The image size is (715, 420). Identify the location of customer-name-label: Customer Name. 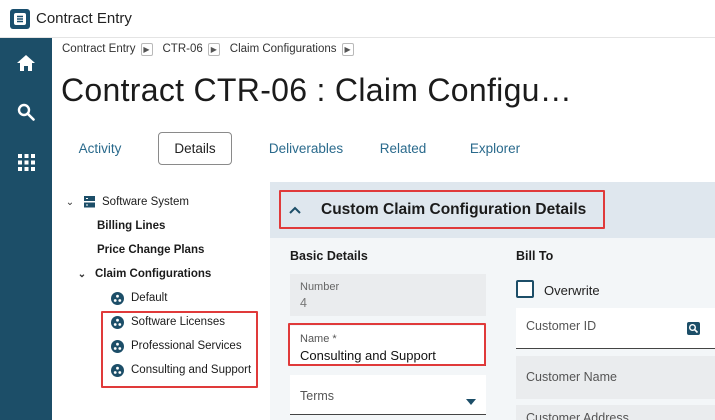
(571, 377).